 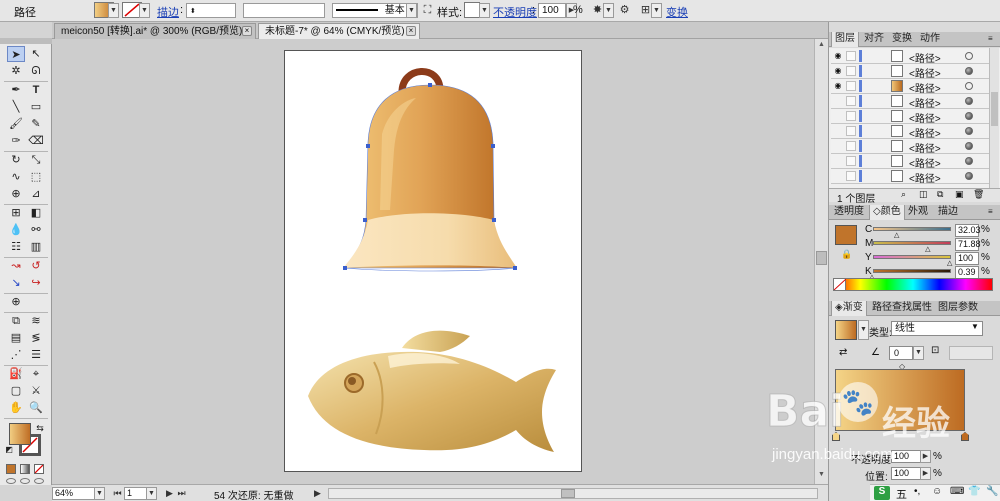 What do you see at coordinates (168, 12) in the screenshot?
I see `stroke-link: 描边` at bounding box center [168, 12].